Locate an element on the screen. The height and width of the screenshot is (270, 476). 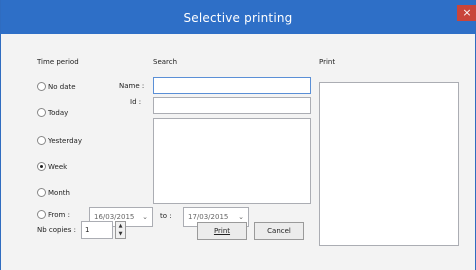
id-label: Id : is located at coordinates (136, 102).